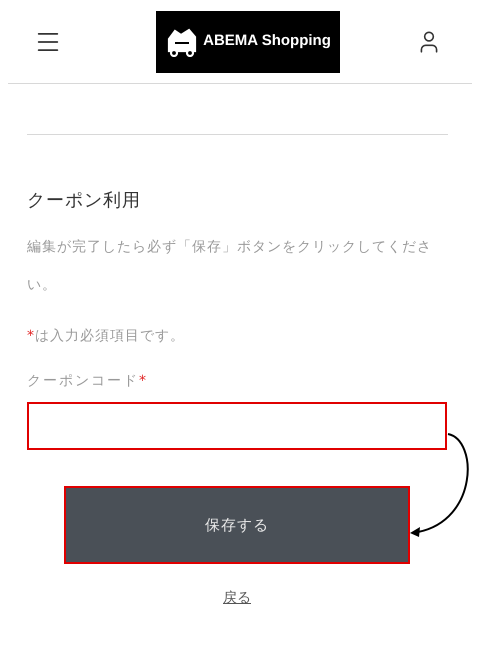 The height and width of the screenshot is (651, 480). I want to click on field-label: クーポンコード*, so click(88, 381).